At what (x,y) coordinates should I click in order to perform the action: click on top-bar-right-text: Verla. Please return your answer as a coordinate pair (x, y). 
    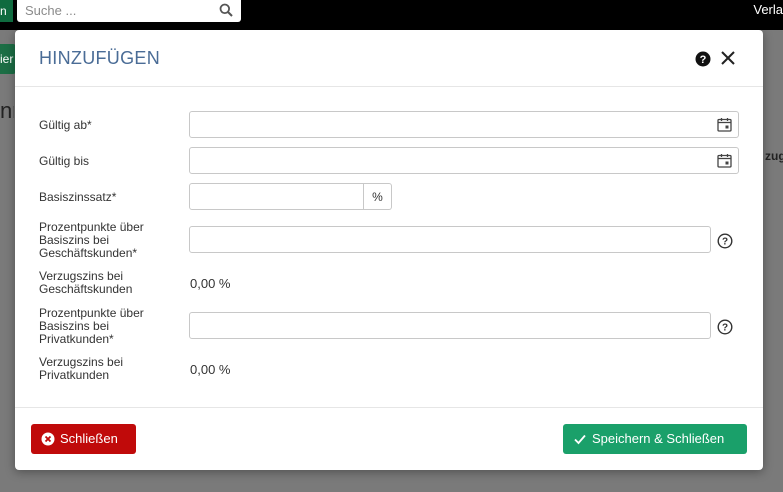
    Looking at the image, I should click on (768, 9).